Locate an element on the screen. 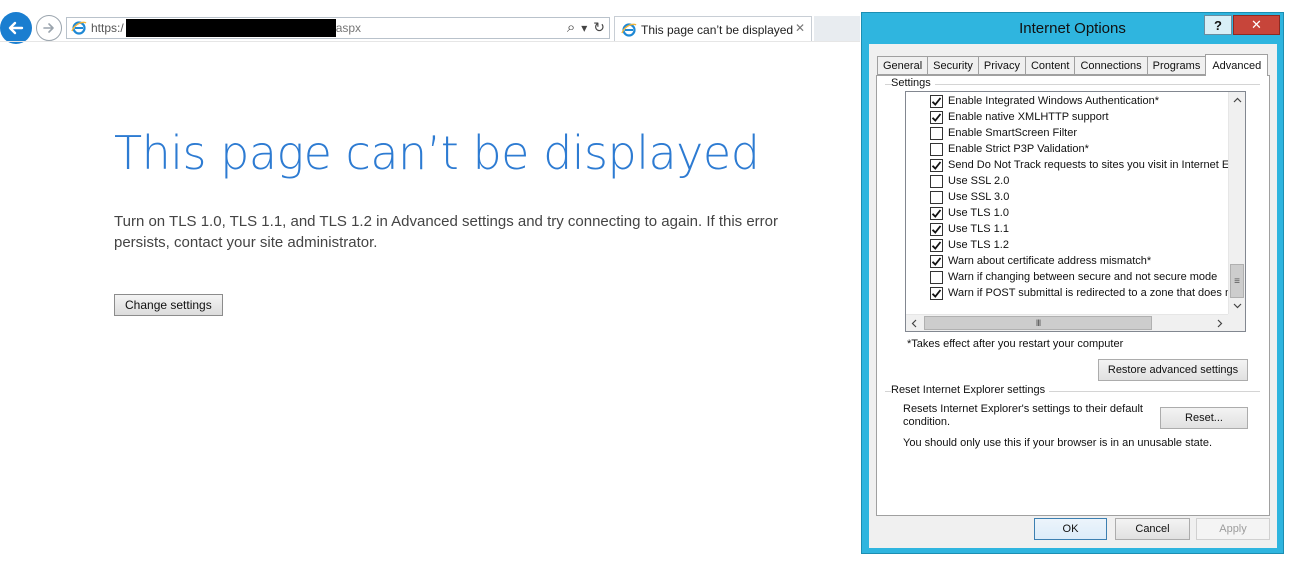  address-bar: https:/ aspx ⌕ ▾ ↻ is located at coordinates (338, 28).